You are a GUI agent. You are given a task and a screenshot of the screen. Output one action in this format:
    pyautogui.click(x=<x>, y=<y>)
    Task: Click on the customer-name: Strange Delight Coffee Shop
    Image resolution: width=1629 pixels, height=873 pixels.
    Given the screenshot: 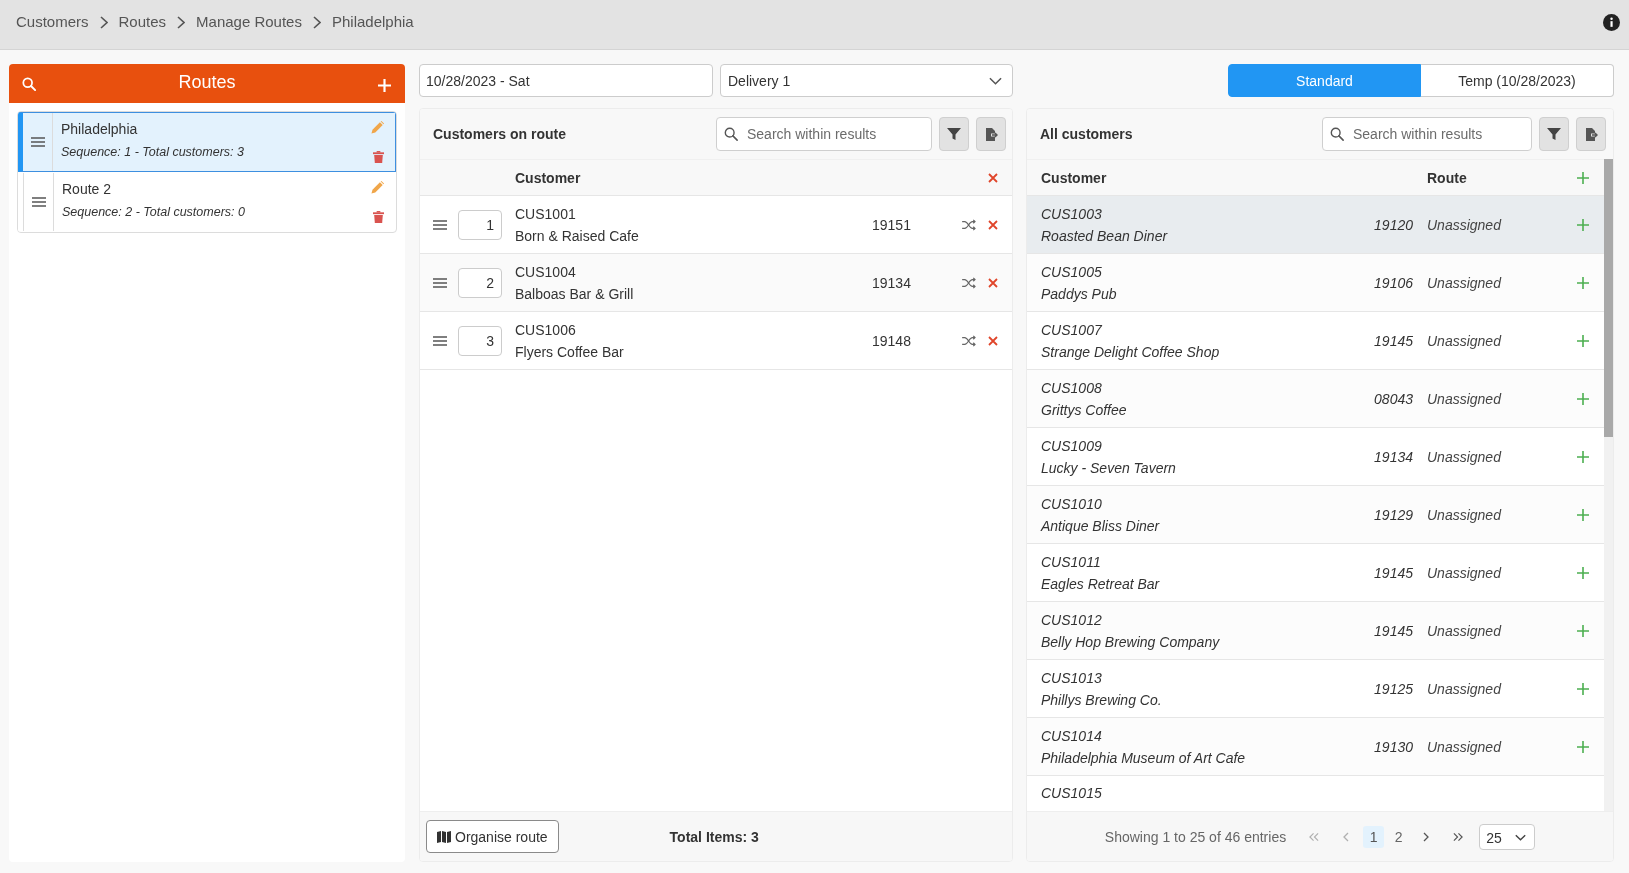 What is the action you would take?
    pyautogui.click(x=1130, y=352)
    